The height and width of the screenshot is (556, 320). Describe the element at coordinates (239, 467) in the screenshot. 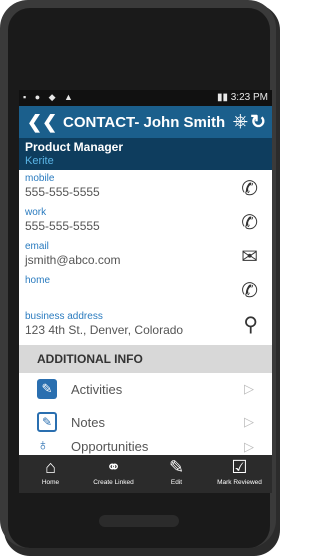

I see `checklist-icon: ☑` at that location.